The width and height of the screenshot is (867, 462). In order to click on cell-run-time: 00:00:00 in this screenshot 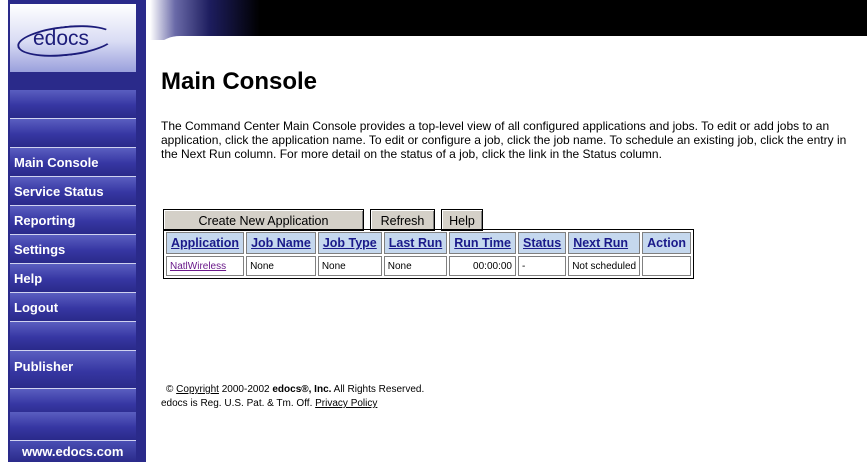, I will do `click(482, 266)`.